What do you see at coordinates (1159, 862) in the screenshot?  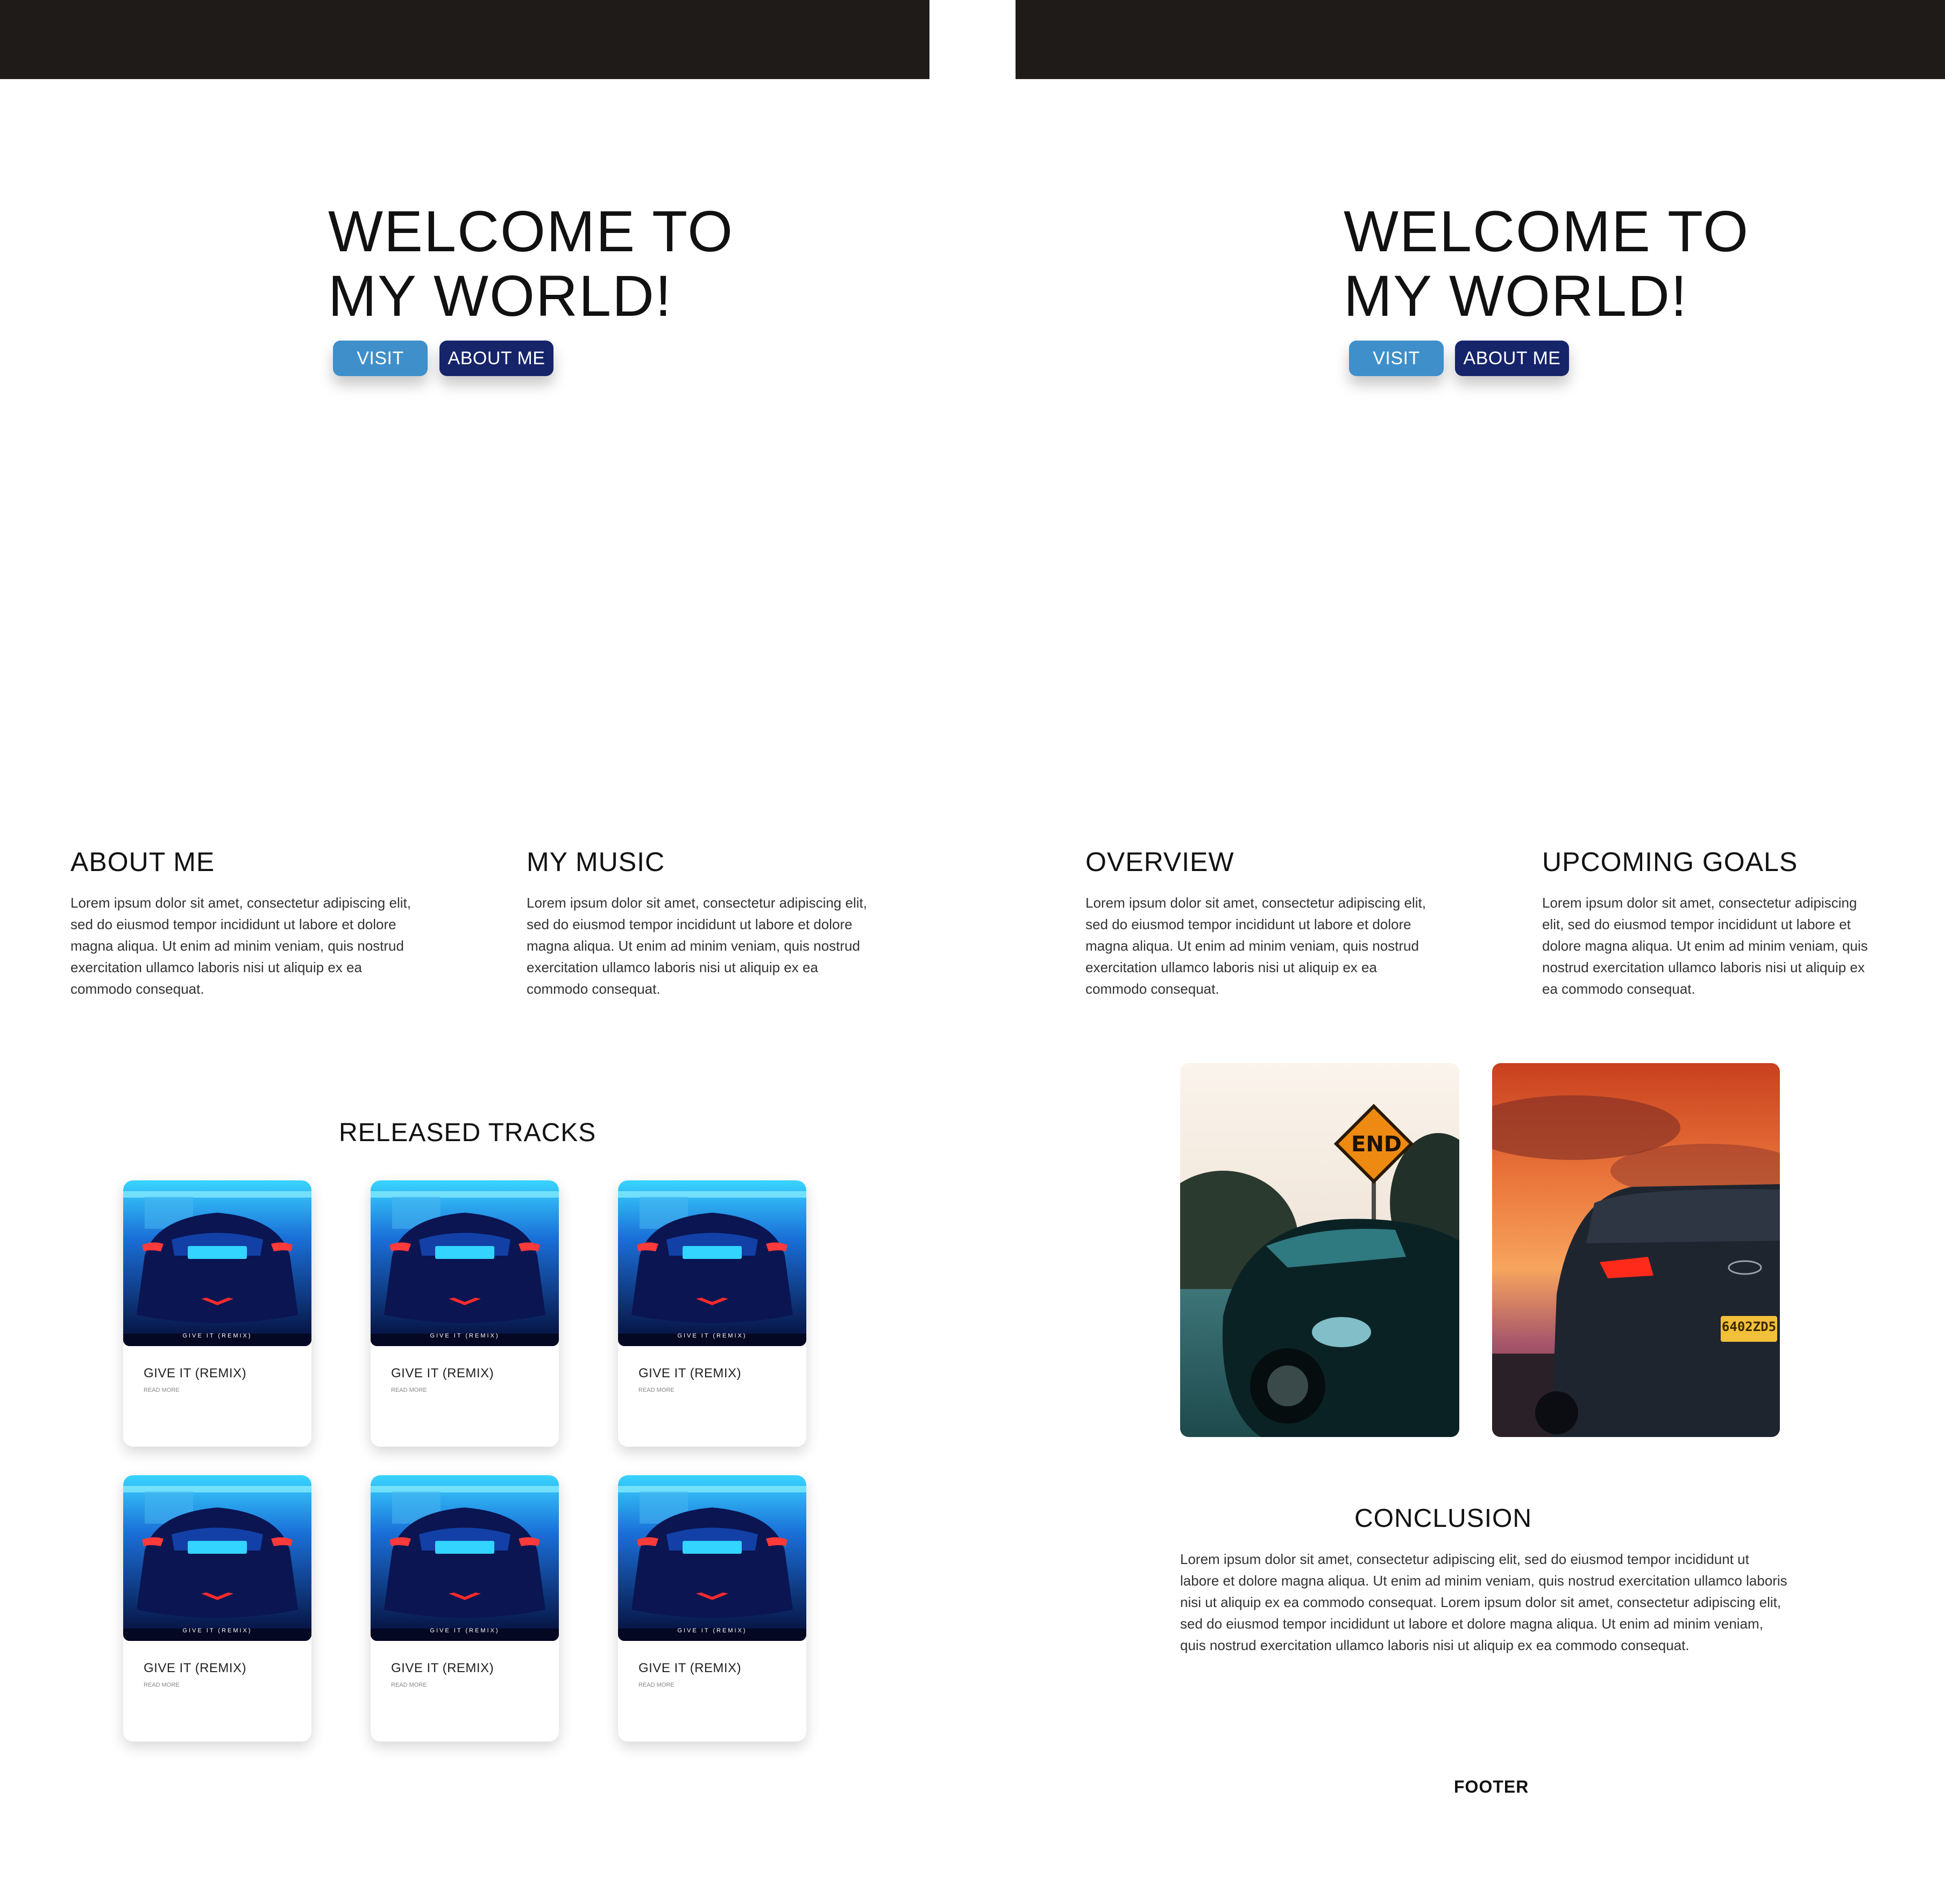 I see `overview-heading: OVERVIEW` at bounding box center [1159, 862].